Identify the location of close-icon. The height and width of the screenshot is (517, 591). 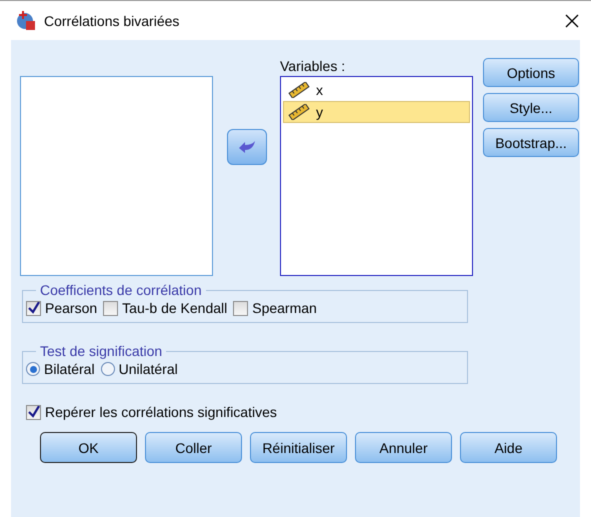
(572, 21).